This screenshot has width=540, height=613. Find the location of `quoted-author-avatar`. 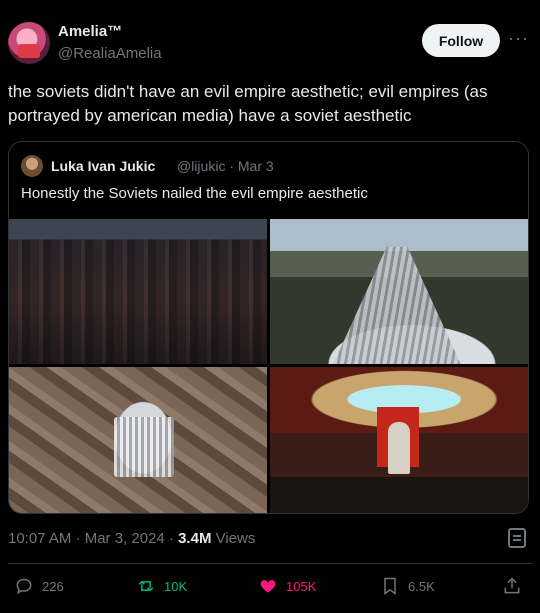

quoted-author-avatar is located at coordinates (32, 166).